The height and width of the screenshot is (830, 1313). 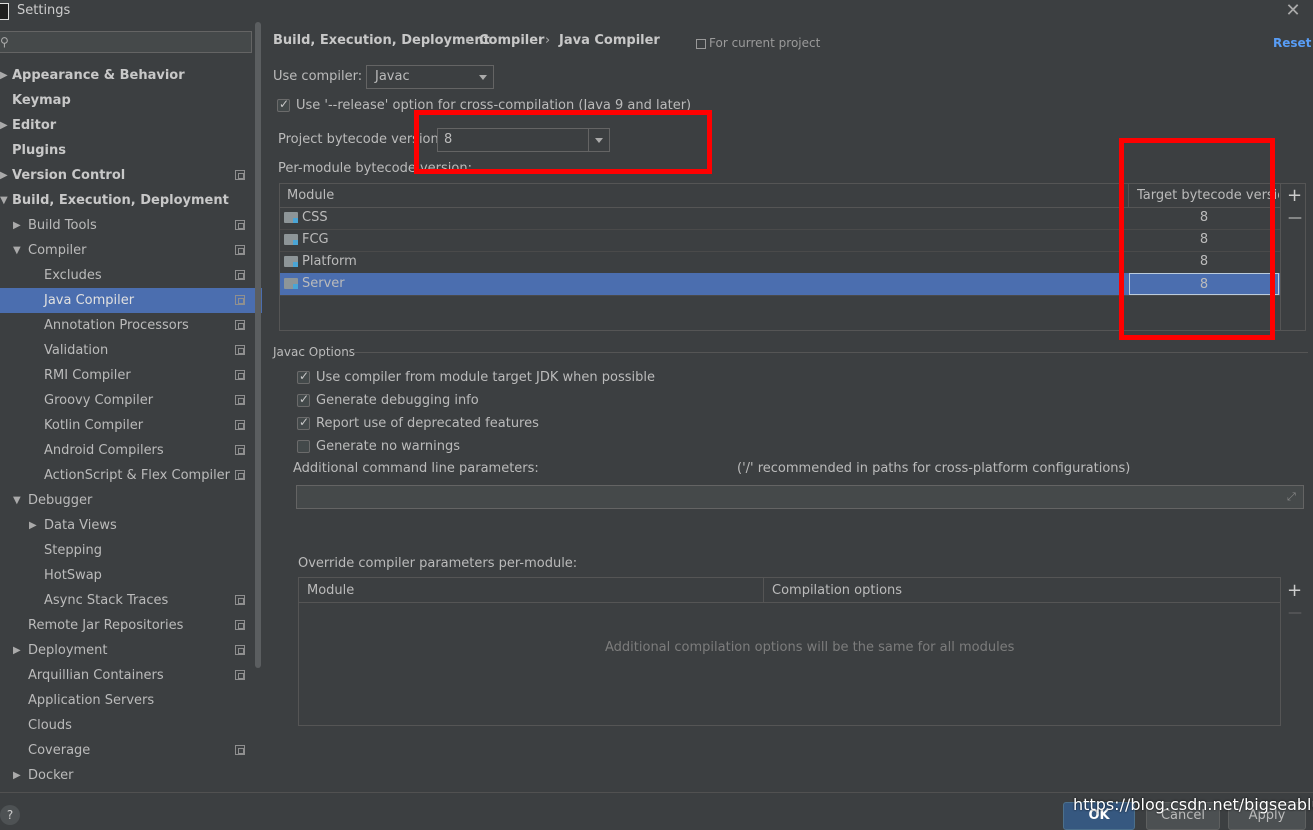 What do you see at coordinates (258, 345) in the screenshot?
I see `sidebar-scrollbar` at bounding box center [258, 345].